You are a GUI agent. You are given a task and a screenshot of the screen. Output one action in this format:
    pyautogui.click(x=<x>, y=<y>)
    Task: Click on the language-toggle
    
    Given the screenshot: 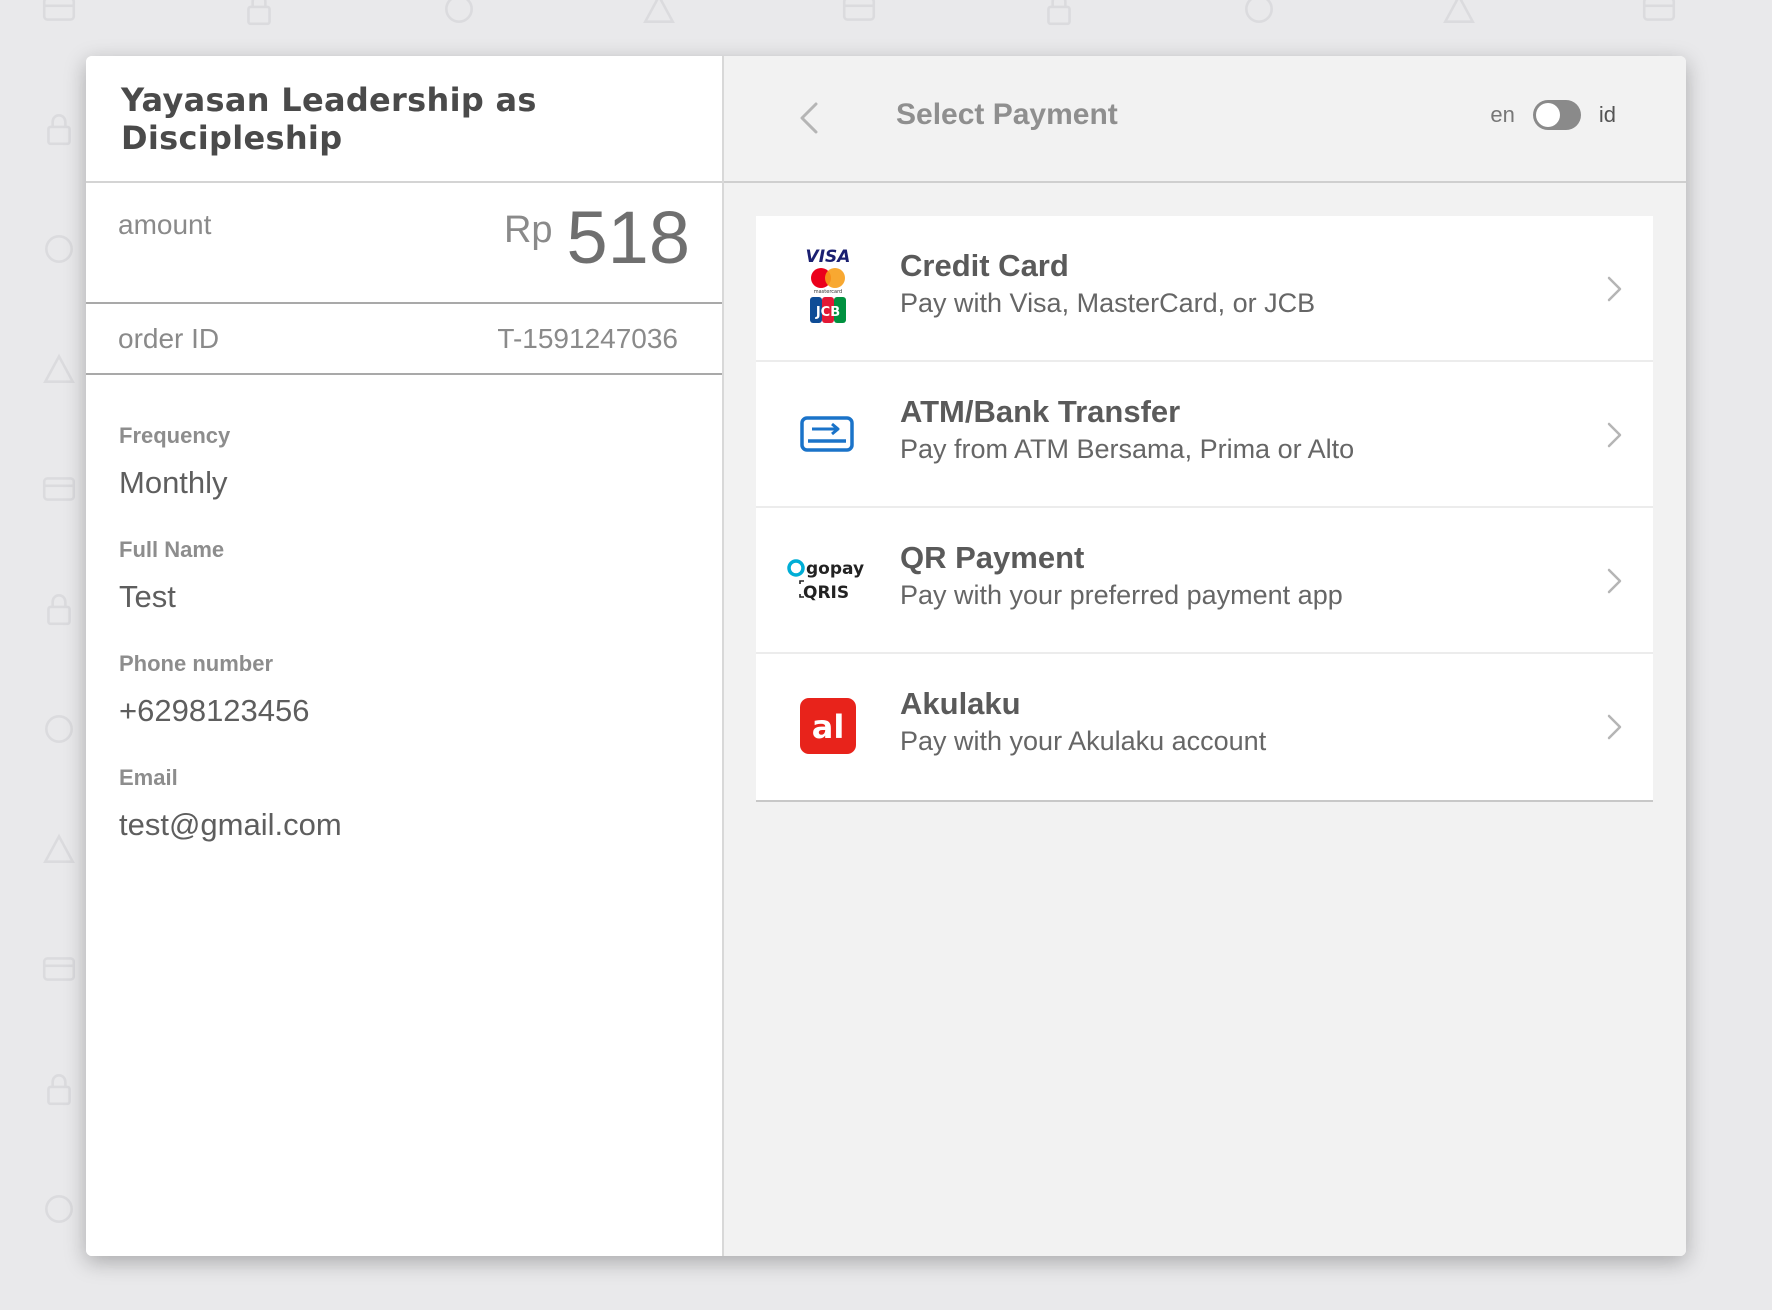 What is the action you would take?
    pyautogui.click(x=1556, y=115)
    